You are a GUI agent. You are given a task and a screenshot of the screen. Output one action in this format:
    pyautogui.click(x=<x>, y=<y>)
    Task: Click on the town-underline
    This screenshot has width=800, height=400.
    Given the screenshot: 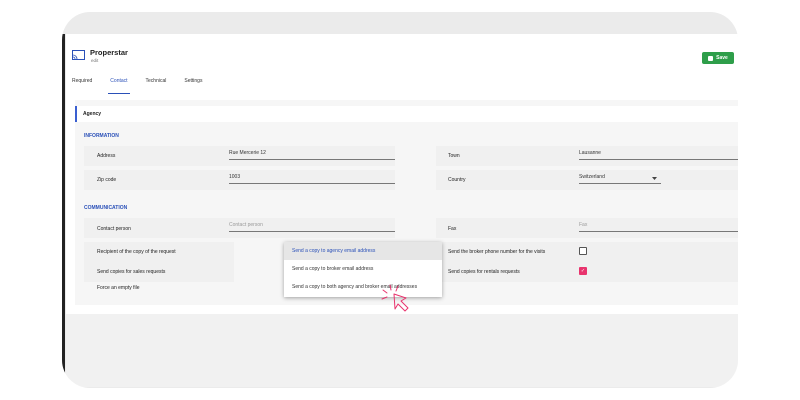 What is the action you would take?
    pyautogui.click(x=658, y=159)
    